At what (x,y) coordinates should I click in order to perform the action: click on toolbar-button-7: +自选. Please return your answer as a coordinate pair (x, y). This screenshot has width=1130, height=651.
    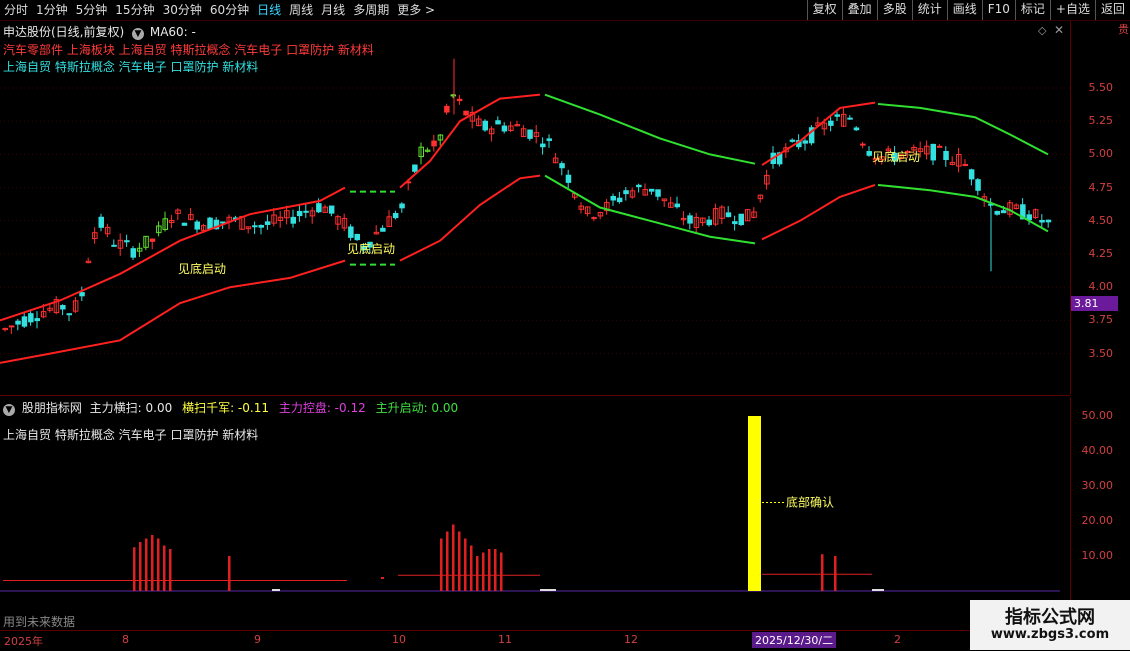
    Looking at the image, I should click on (1072, 10).